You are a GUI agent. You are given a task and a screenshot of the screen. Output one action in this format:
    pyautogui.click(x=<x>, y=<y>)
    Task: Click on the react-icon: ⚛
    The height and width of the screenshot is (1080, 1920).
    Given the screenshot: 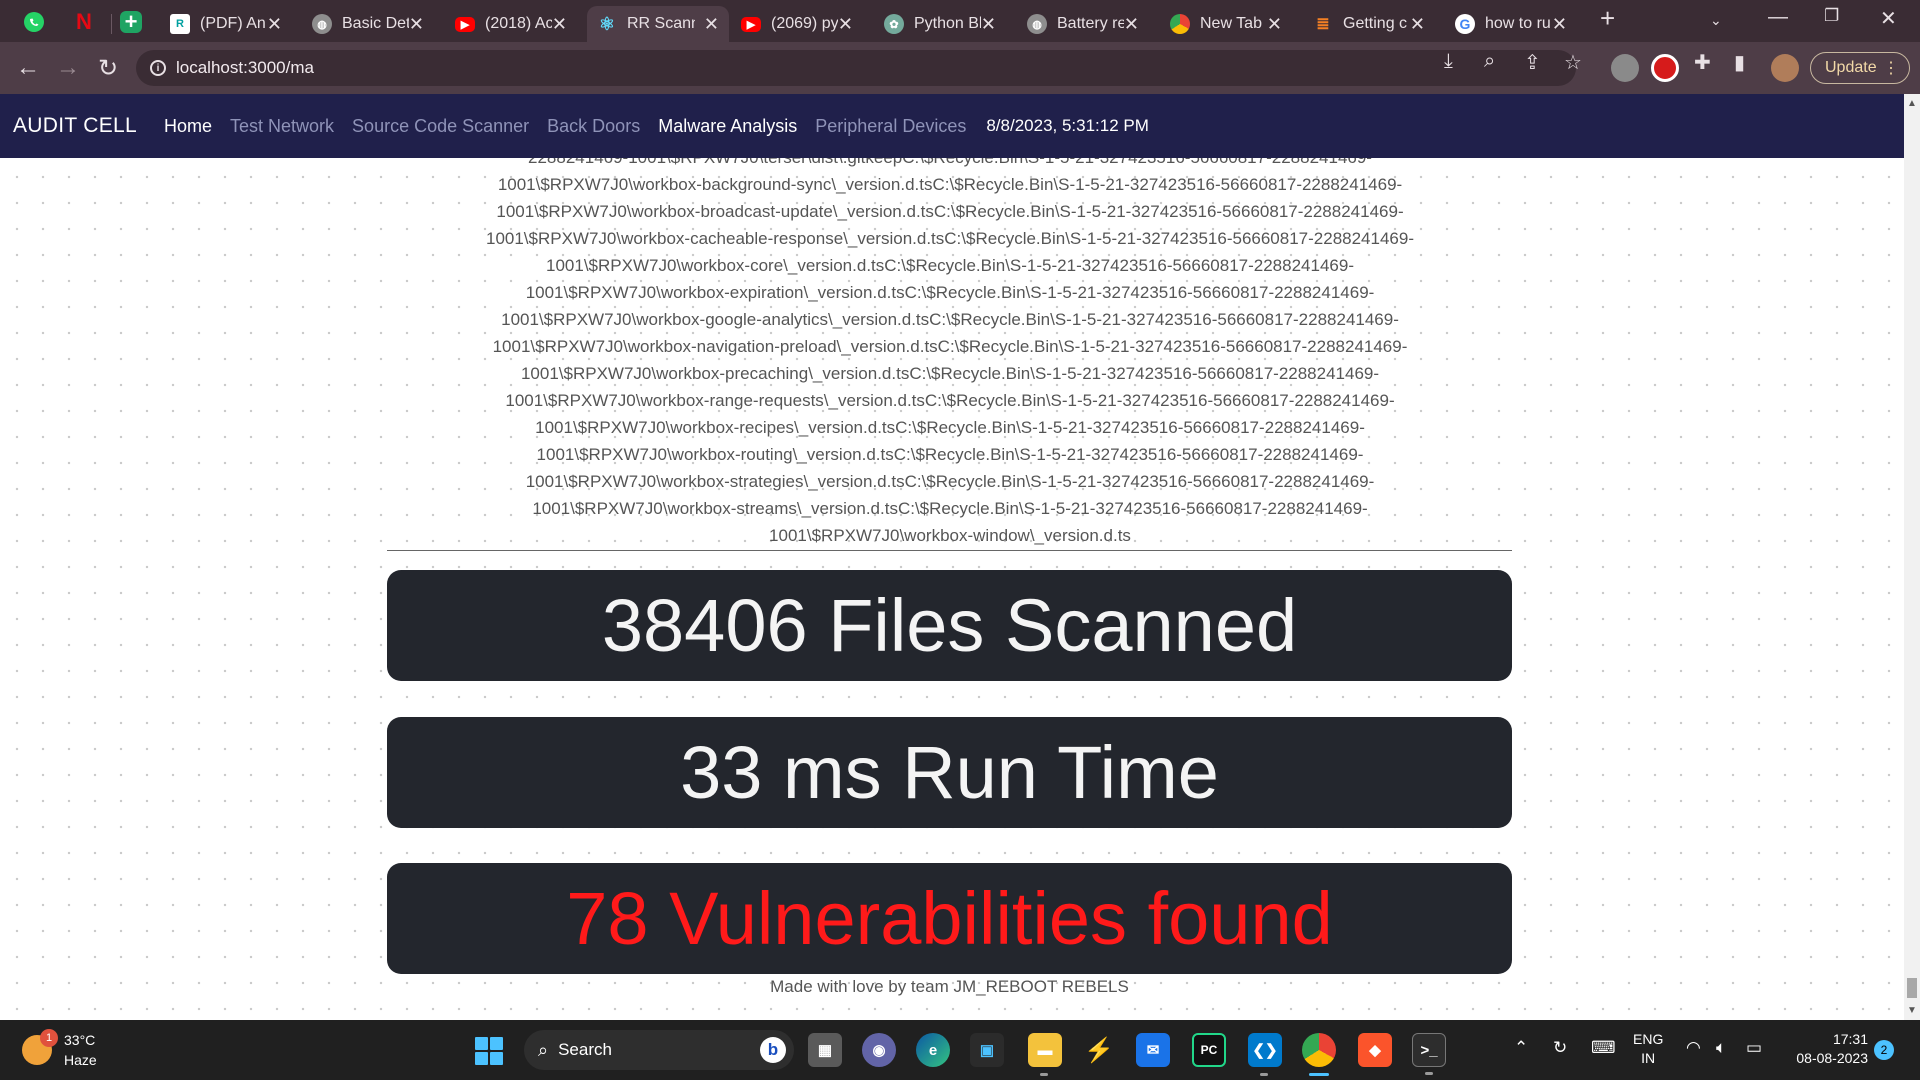 What is the action you would take?
    pyautogui.click(x=607, y=23)
    